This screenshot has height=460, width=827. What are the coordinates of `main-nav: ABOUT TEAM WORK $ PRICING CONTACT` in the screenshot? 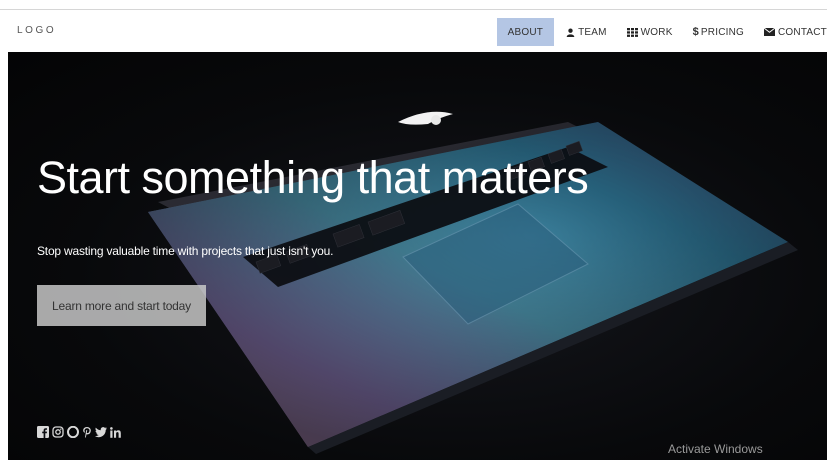 It's located at (661, 32).